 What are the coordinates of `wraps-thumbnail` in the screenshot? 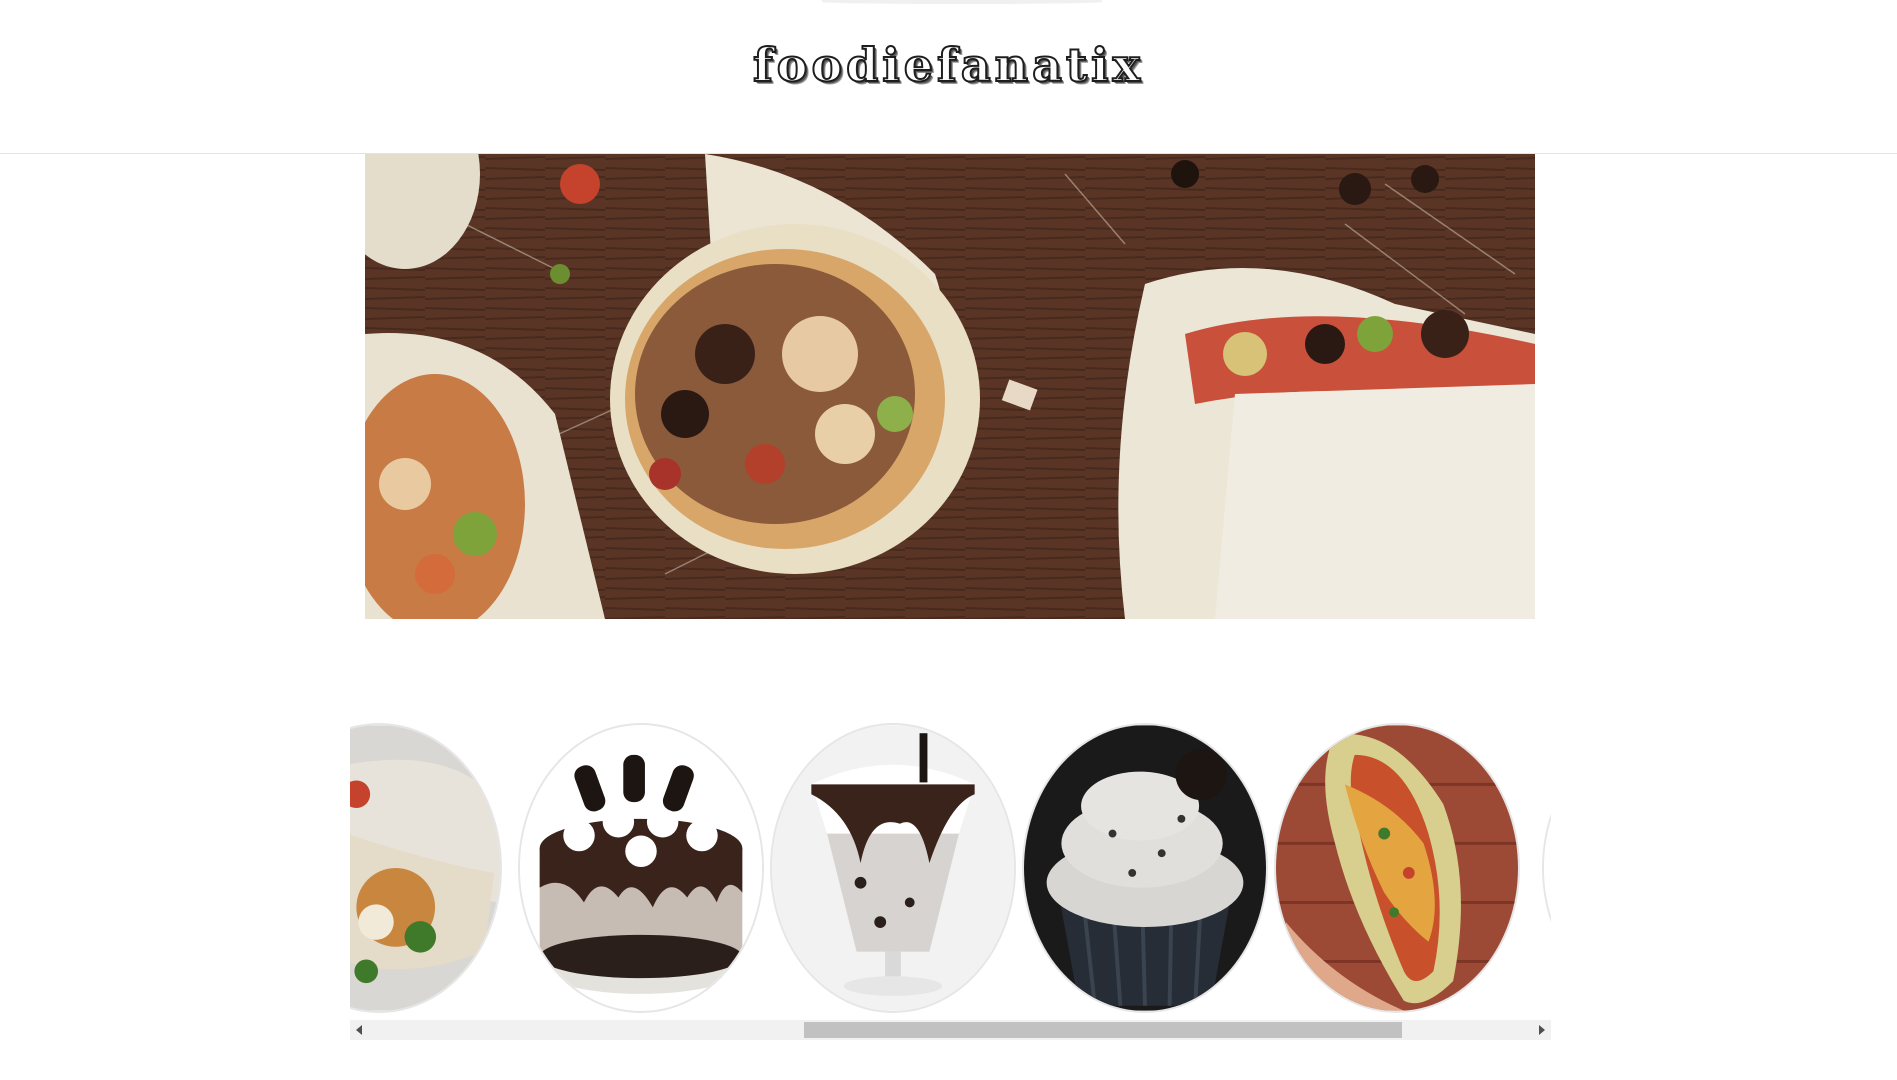 It's located at (425, 868).